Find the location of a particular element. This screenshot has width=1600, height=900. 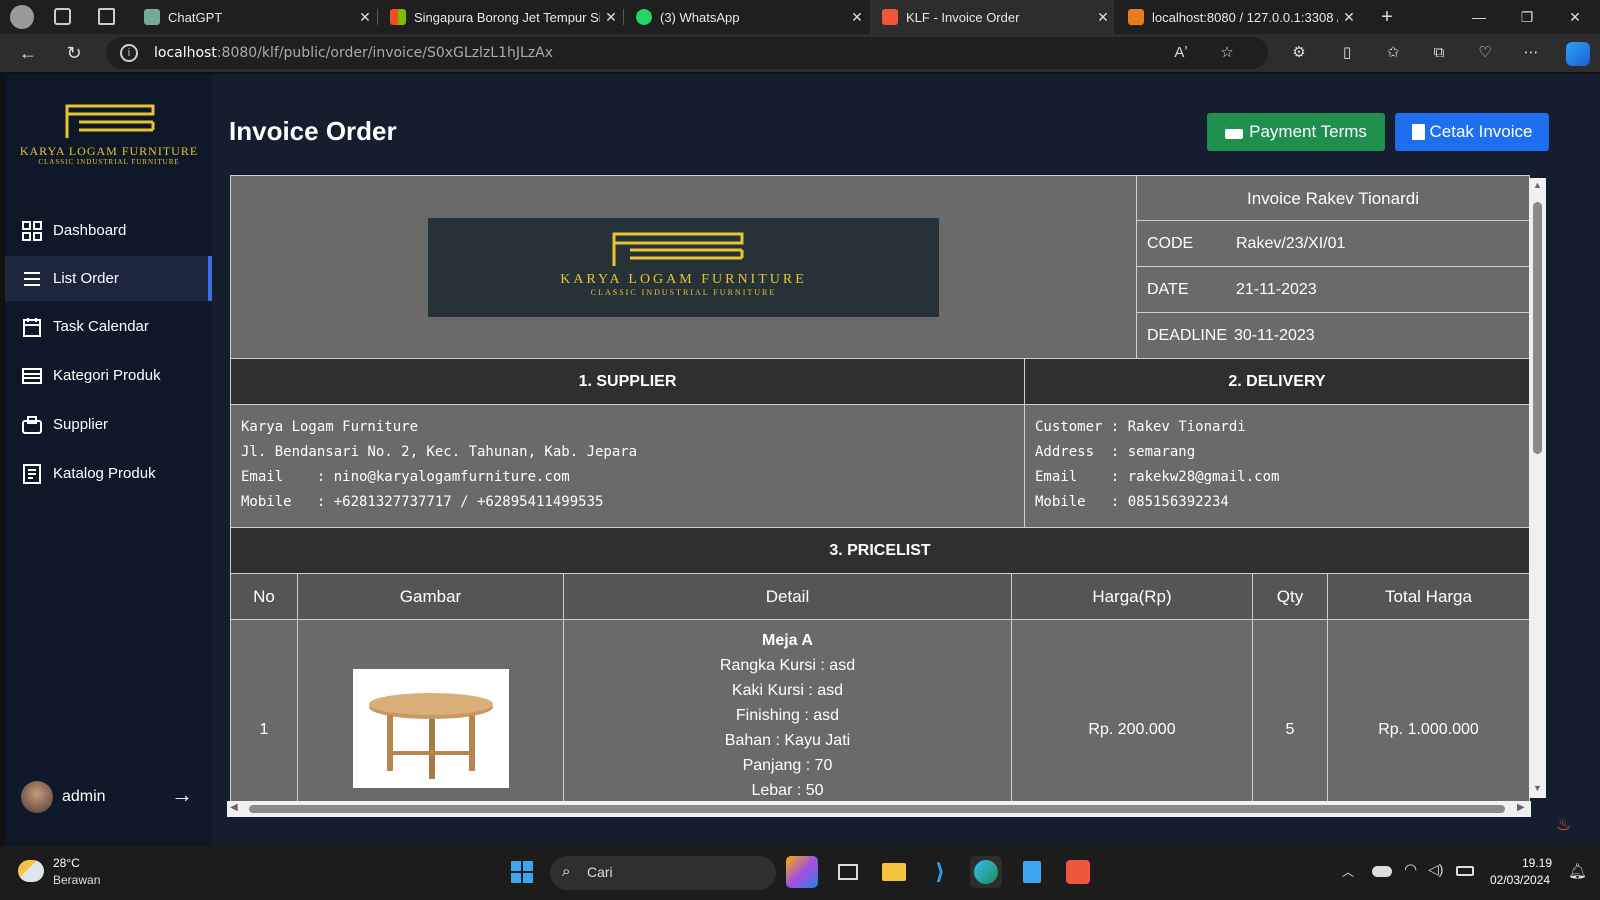

sidebar-item-supplier: Supplier is located at coordinates (108, 424).